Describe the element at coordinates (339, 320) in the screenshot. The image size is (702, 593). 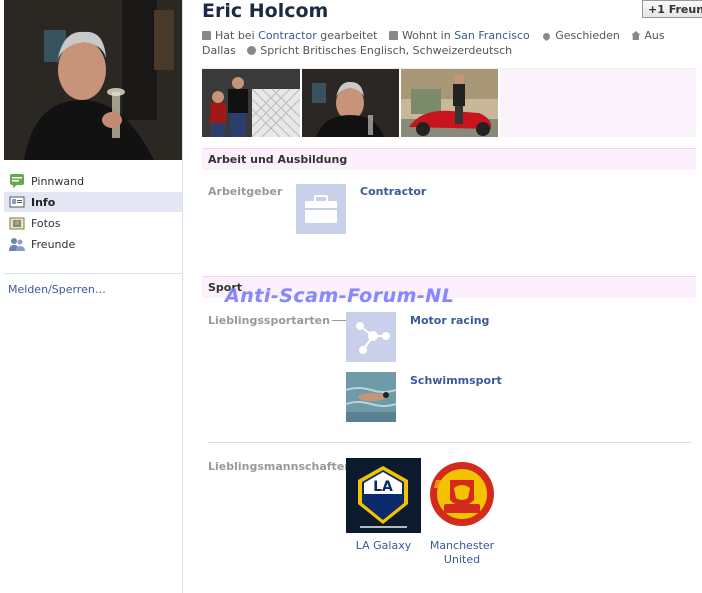
I see `label-connector` at that location.